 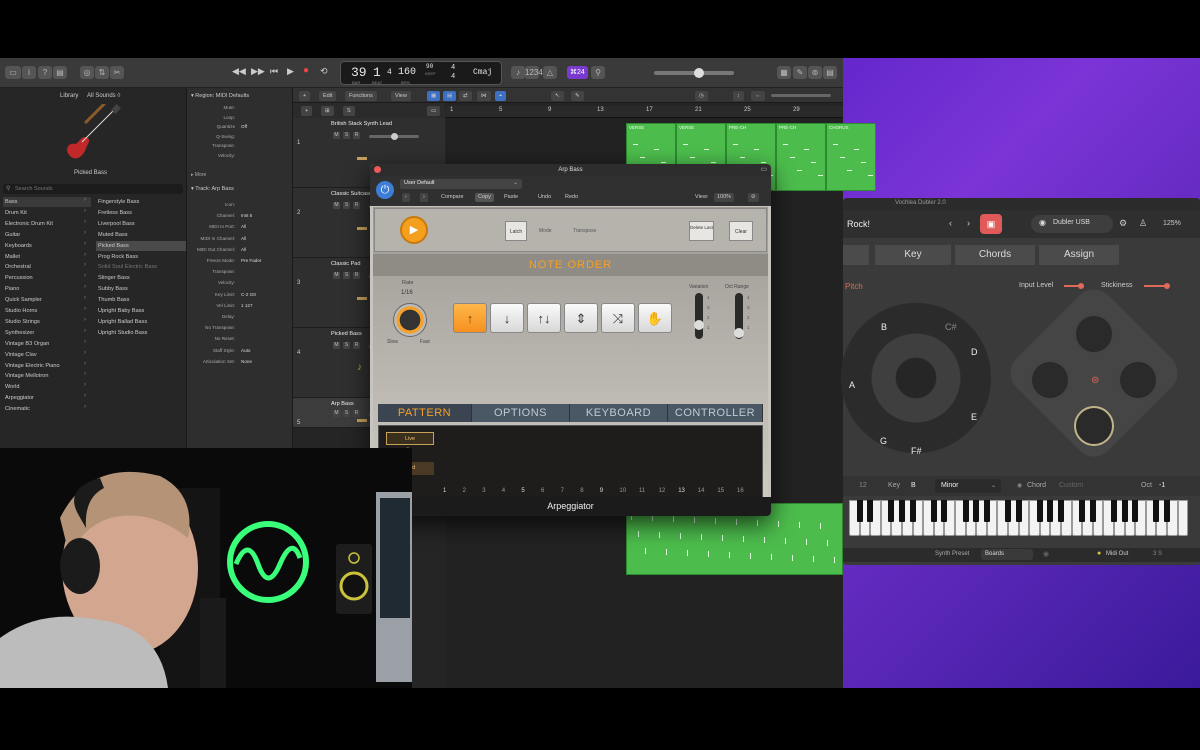 I want to click on region-param-row: Velocity:, so click(x=240, y=155).